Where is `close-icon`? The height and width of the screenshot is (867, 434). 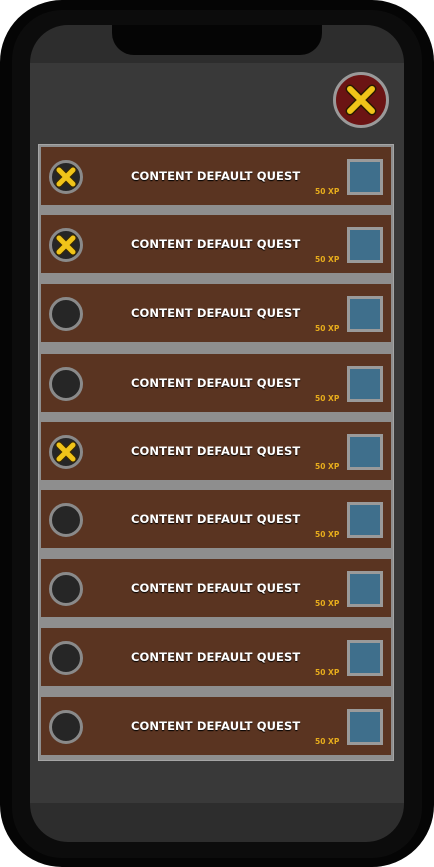 close-icon is located at coordinates (361, 100).